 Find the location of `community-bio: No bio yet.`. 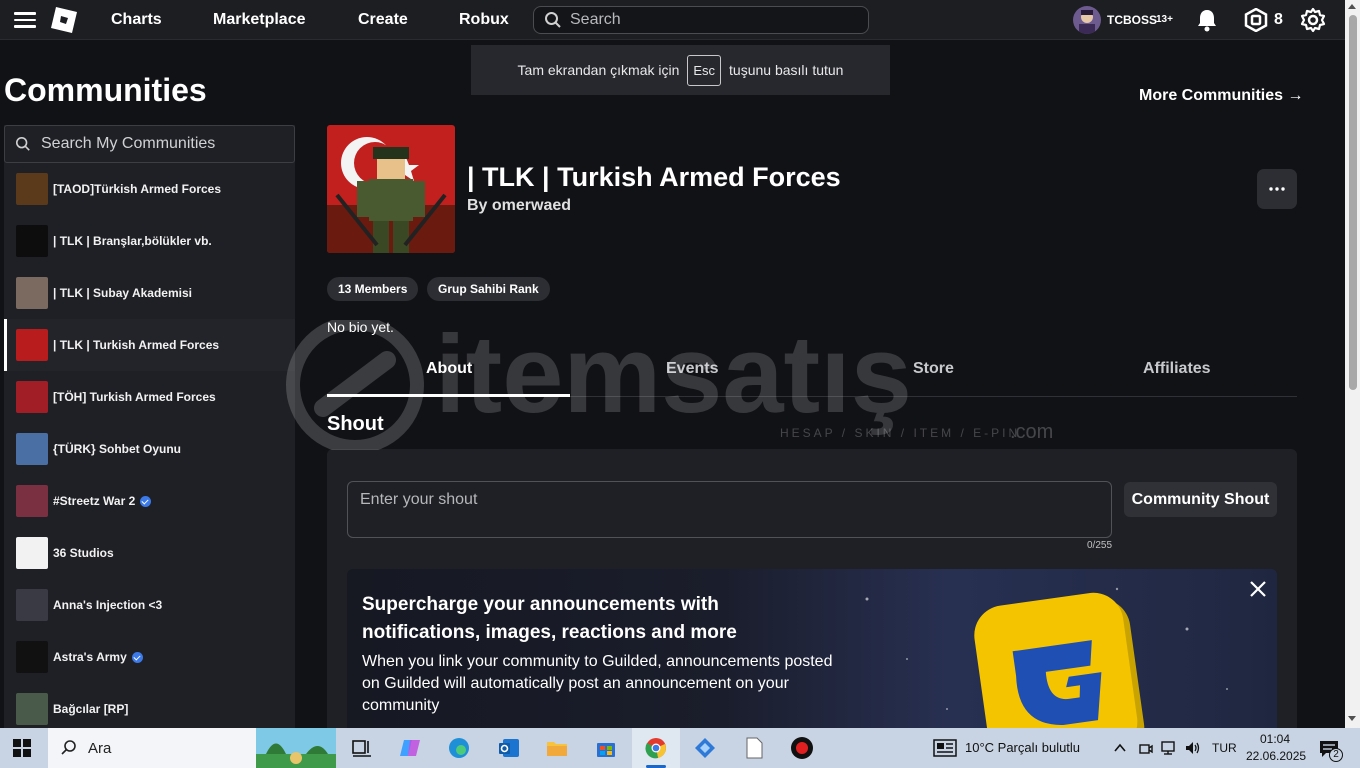

community-bio: No bio yet. is located at coordinates (360, 327).